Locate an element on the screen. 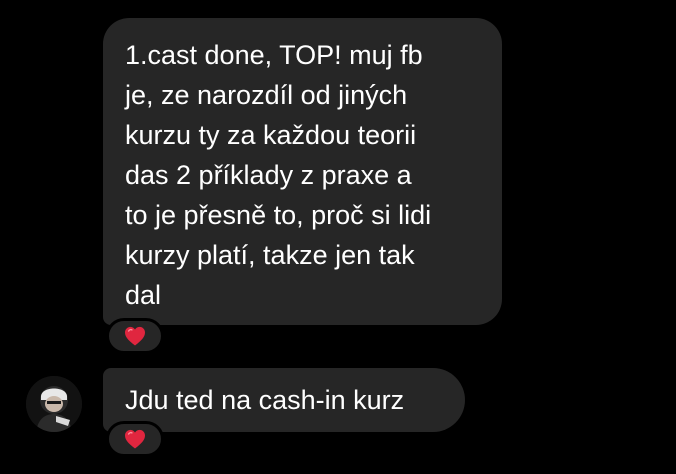  message-text-line: das 2 příklady z praxe a is located at coordinates (268, 175).